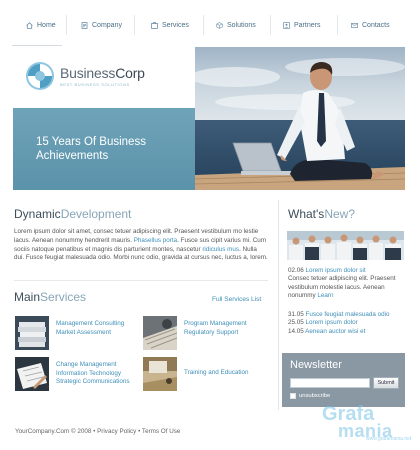 Image resolution: width=420 pixels, height=450 pixels. Describe the element at coordinates (220, 249) in the screenshot. I see `ridiculus-mus-link: ridiculus mus` at that location.